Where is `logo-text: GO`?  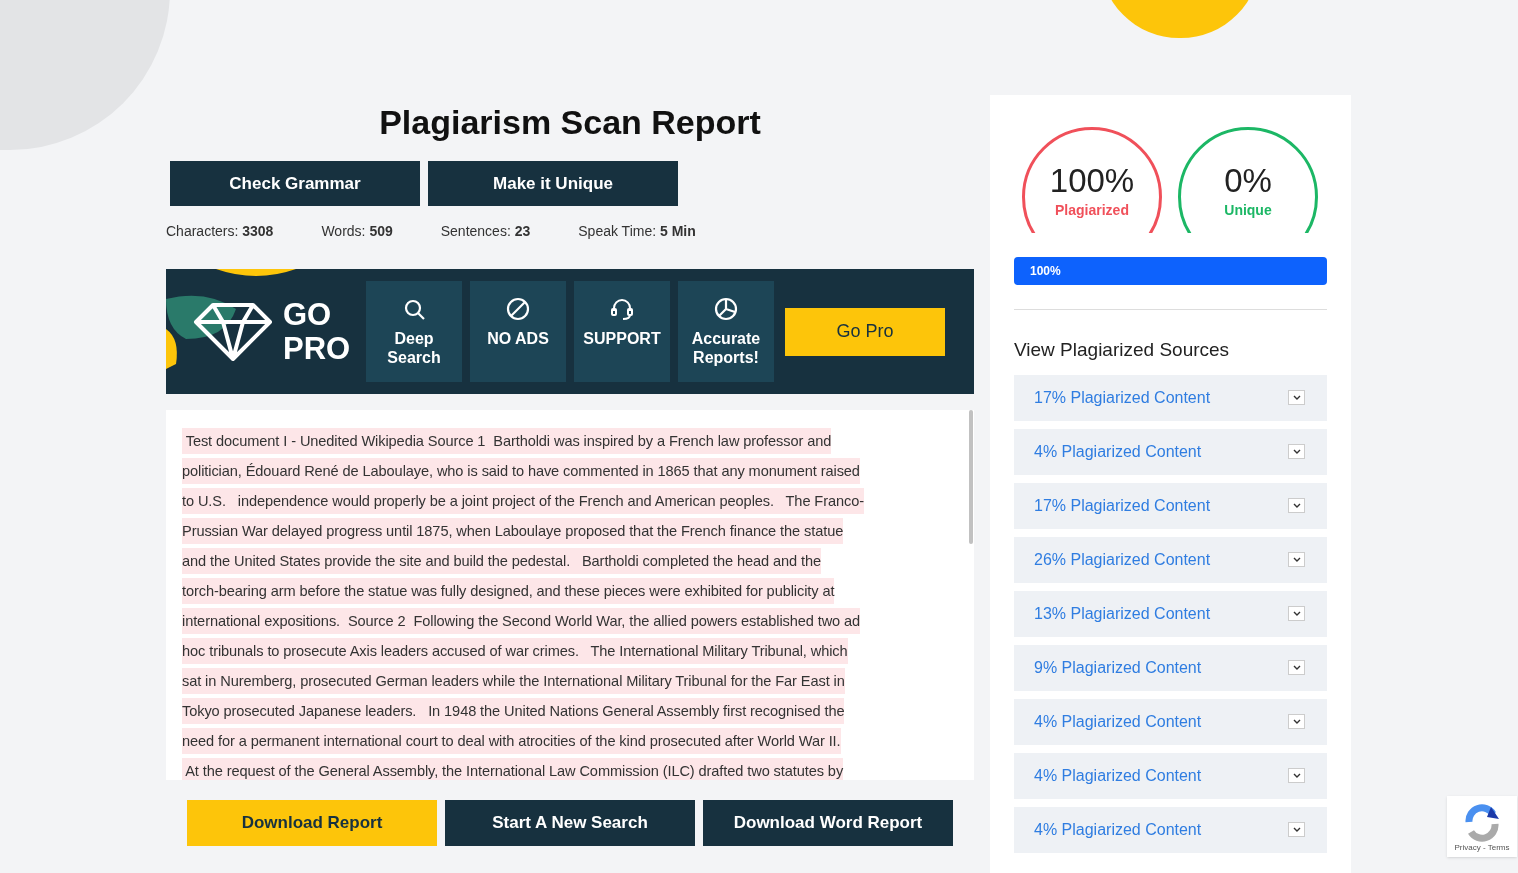 logo-text: GO is located at coordinates (308, 314).